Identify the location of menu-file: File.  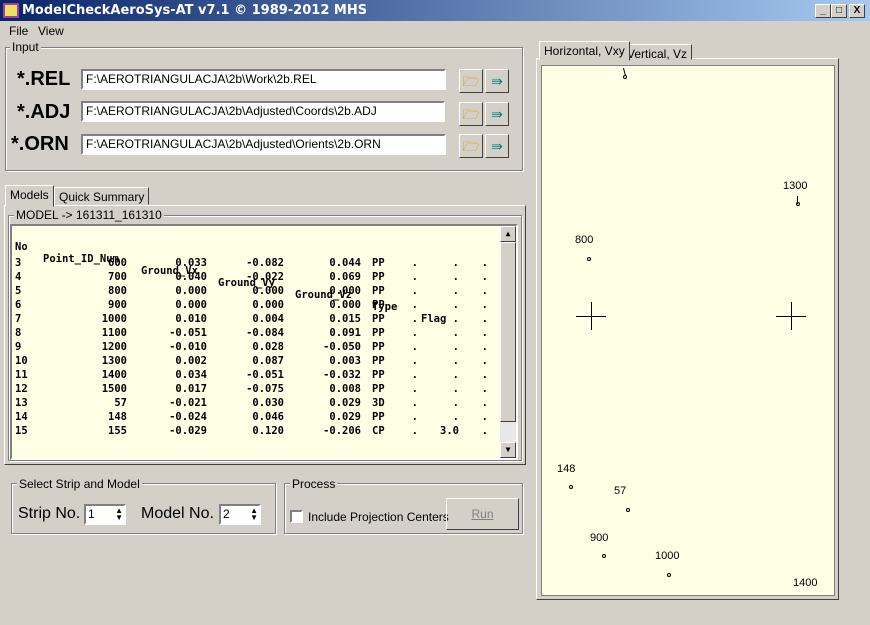
(18, 31).